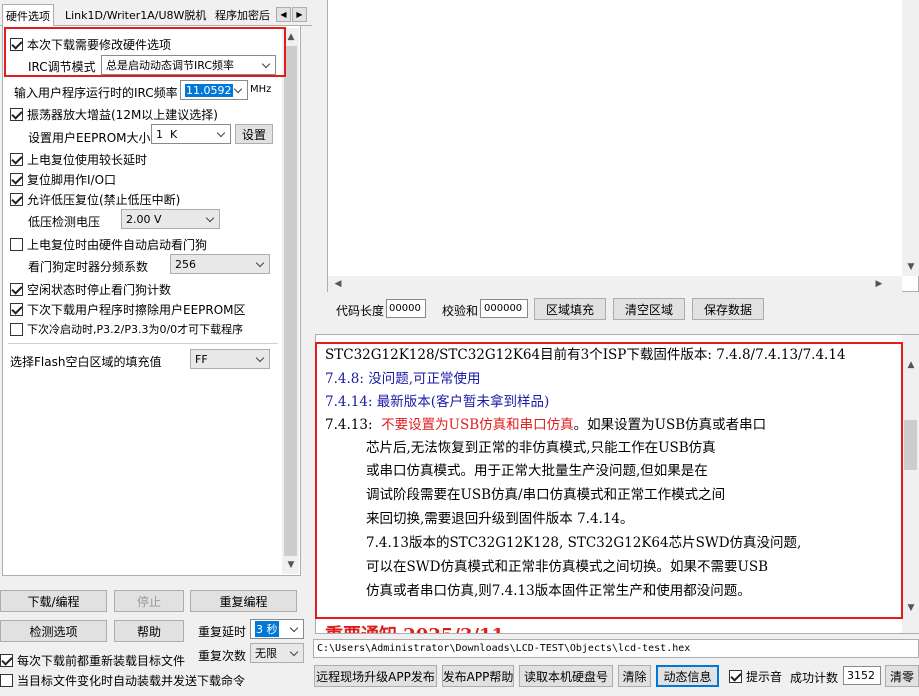  I want to click on erase-eeprom-checkbox, so click(16, 309).